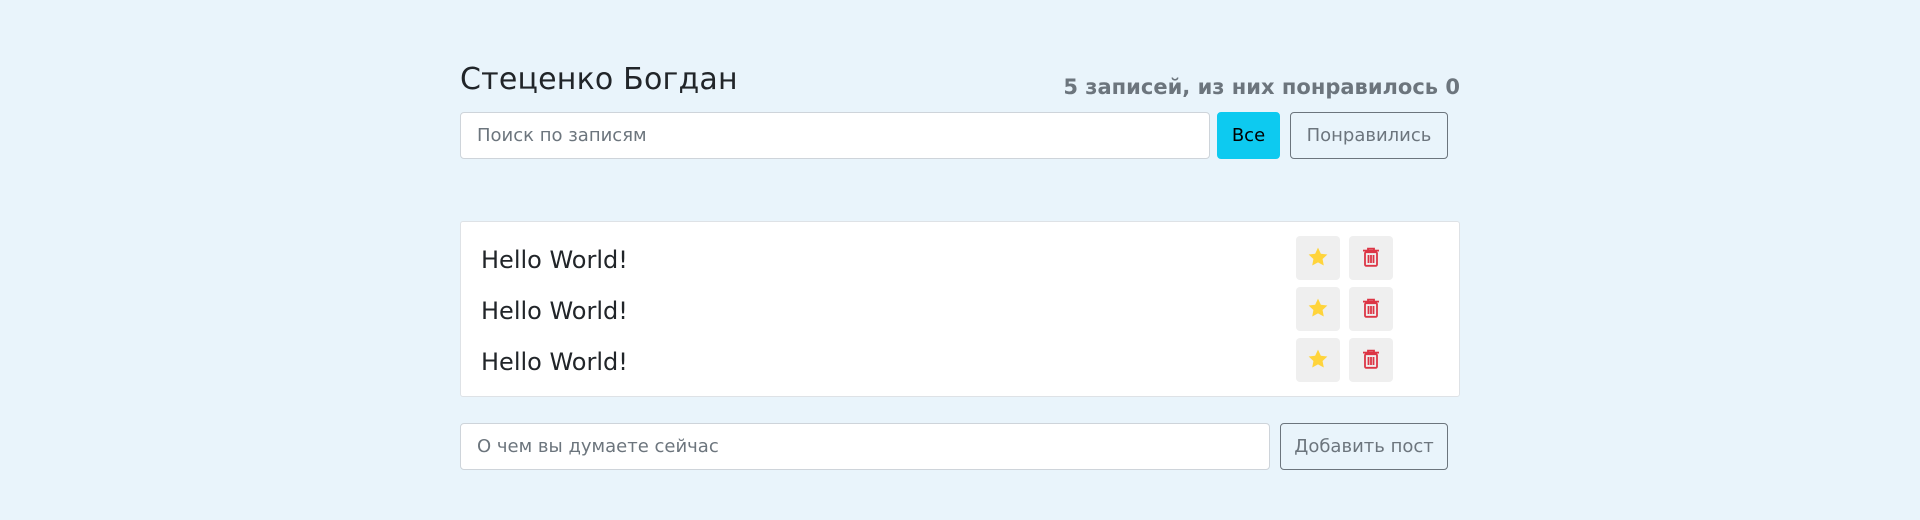 The image size is (1920, 520). I want to click on add-post-button: Добавить пост, so click(1364, 446).